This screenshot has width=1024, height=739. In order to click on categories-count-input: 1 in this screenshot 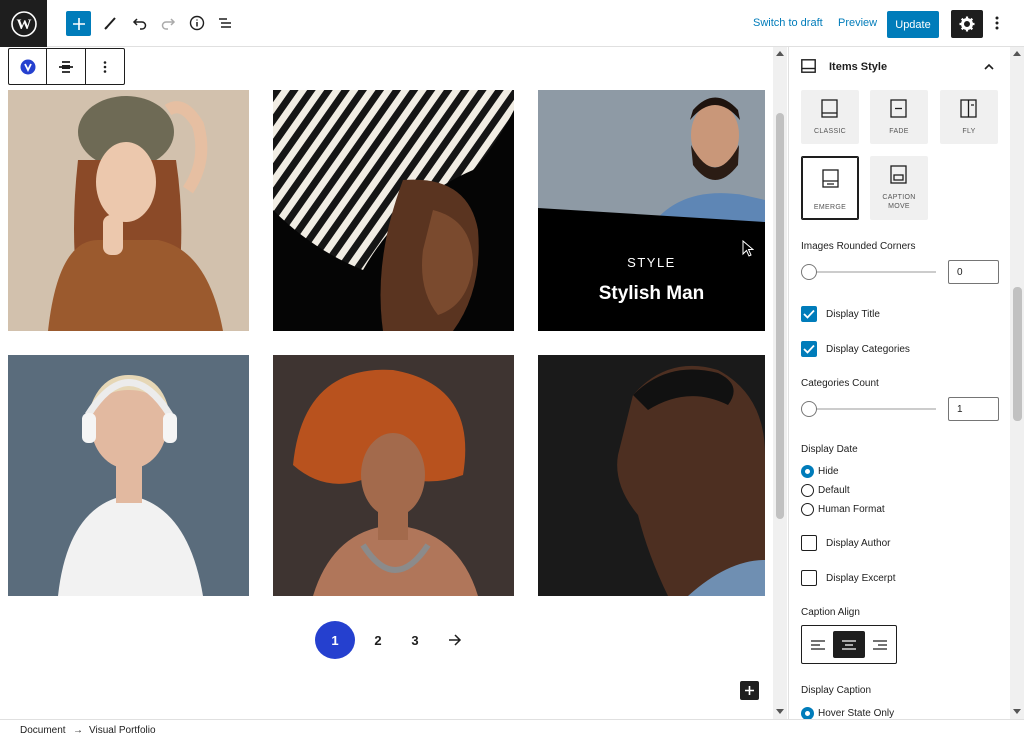, I will do `click(973, 409)`.